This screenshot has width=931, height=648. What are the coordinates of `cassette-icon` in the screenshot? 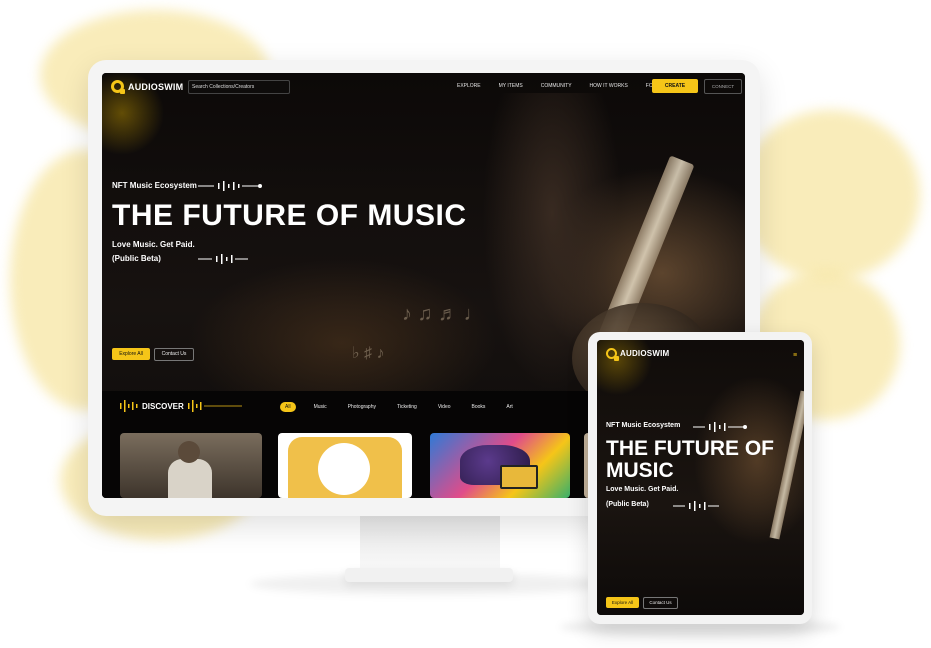 It's located at (519, 477).